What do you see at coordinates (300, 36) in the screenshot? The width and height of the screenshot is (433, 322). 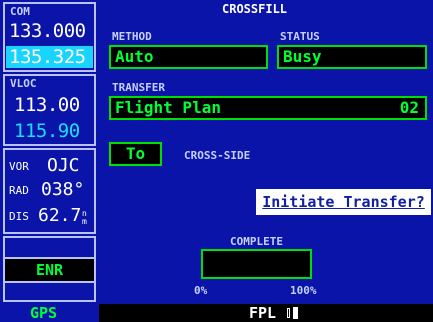 I see `status-label: STATUS` at bounding box center [300, 36].